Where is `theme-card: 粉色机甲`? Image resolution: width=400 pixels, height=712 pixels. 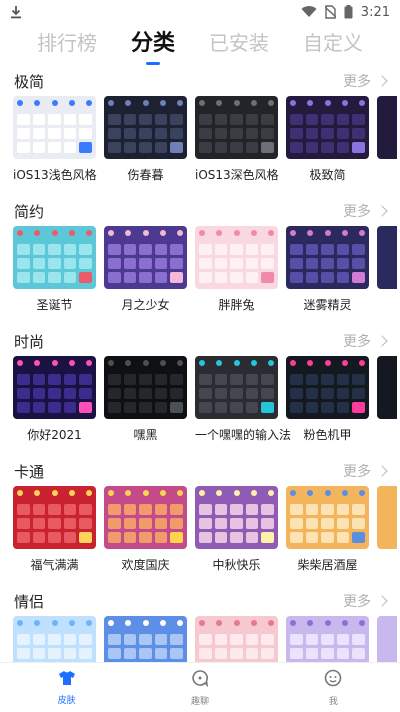 theme-card: 粉色机甲 is located at coordinates (327, 399).